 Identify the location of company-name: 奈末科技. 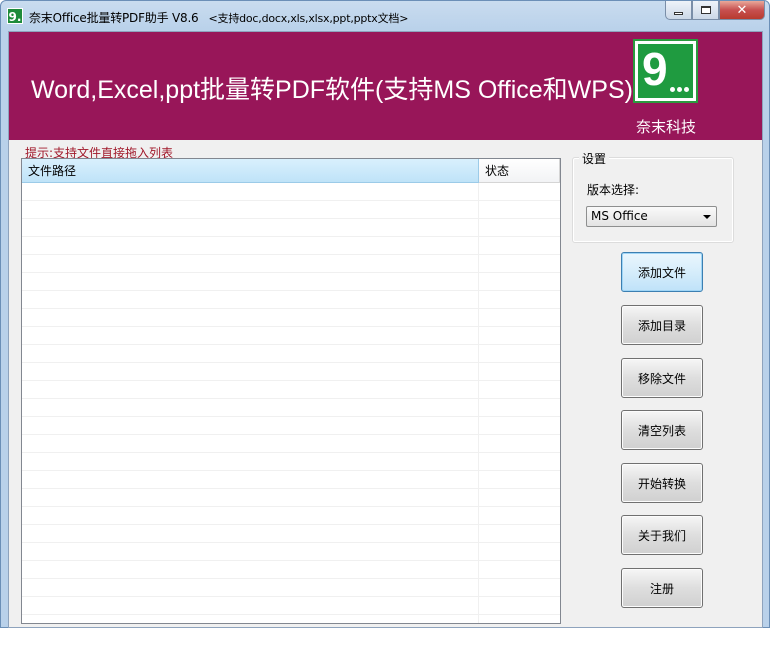
(665, 127).